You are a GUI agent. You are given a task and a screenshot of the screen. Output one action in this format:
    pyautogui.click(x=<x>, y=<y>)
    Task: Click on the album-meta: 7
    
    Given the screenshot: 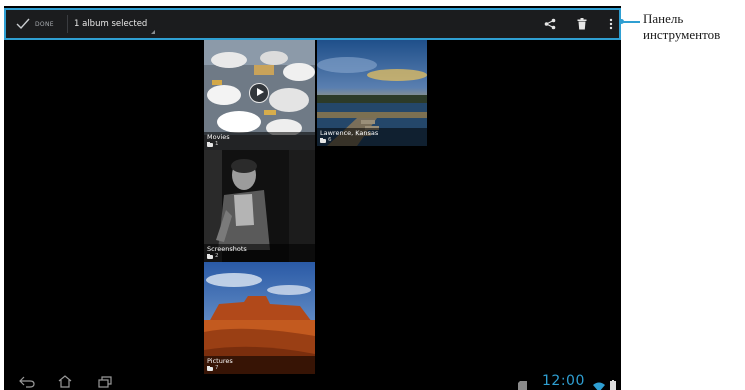 What is the action you would take?
    pyautogui.click(x=259, y=368)
    